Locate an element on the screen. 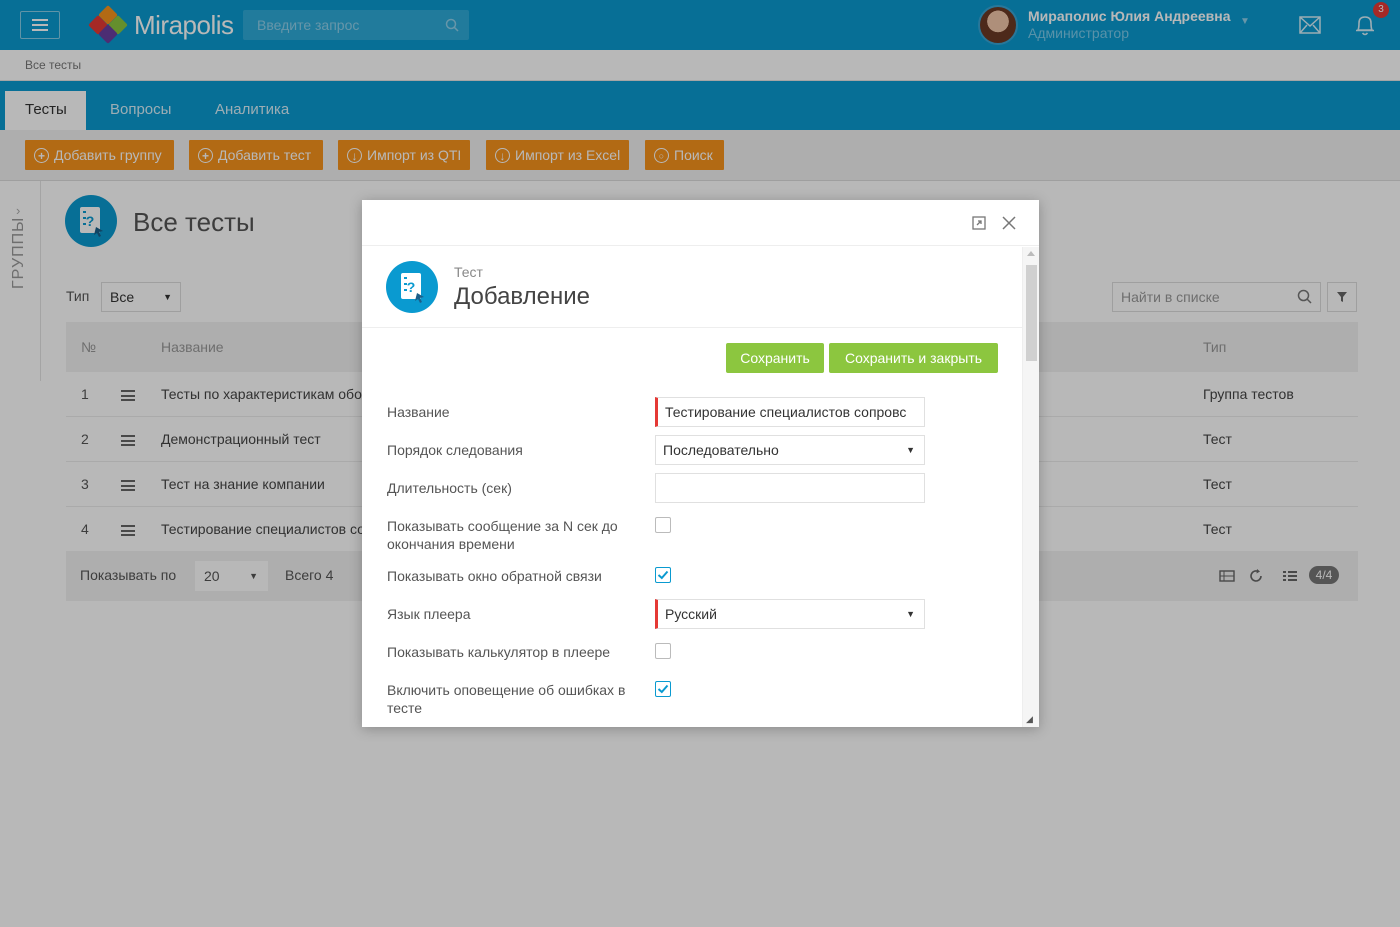 The image size is (1400, 927). scrollbar-thumb is located at coordinates (1031, 313).